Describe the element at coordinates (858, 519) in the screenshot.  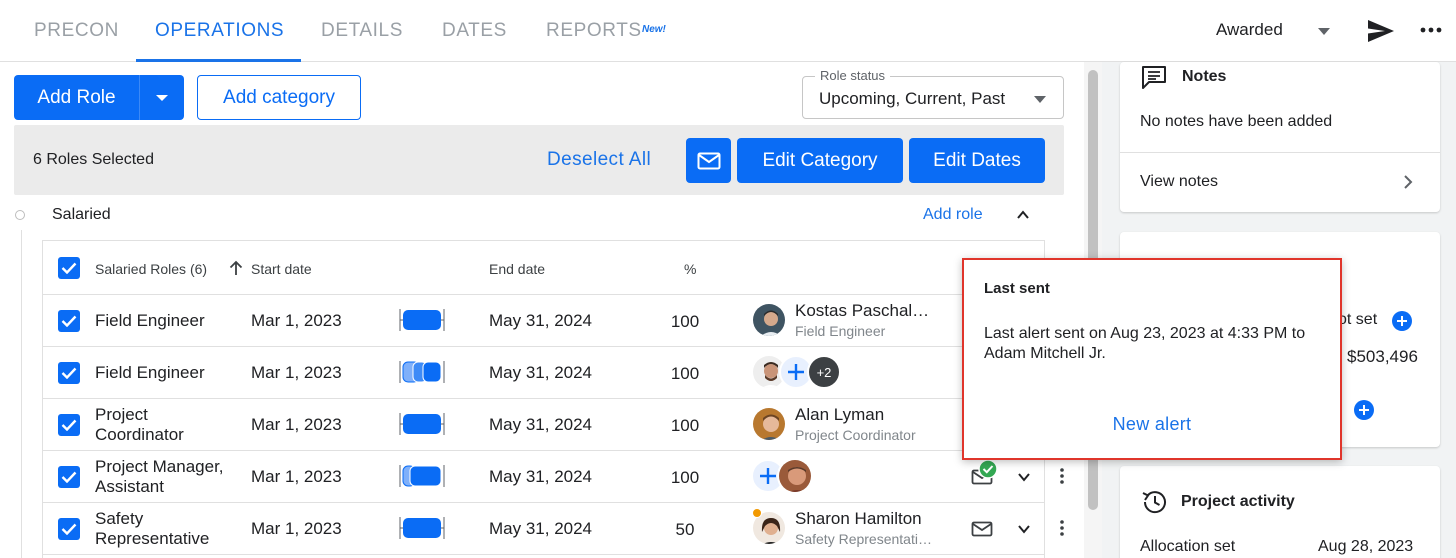
I see `assignee-name: Sharon Hamilton` at that location.